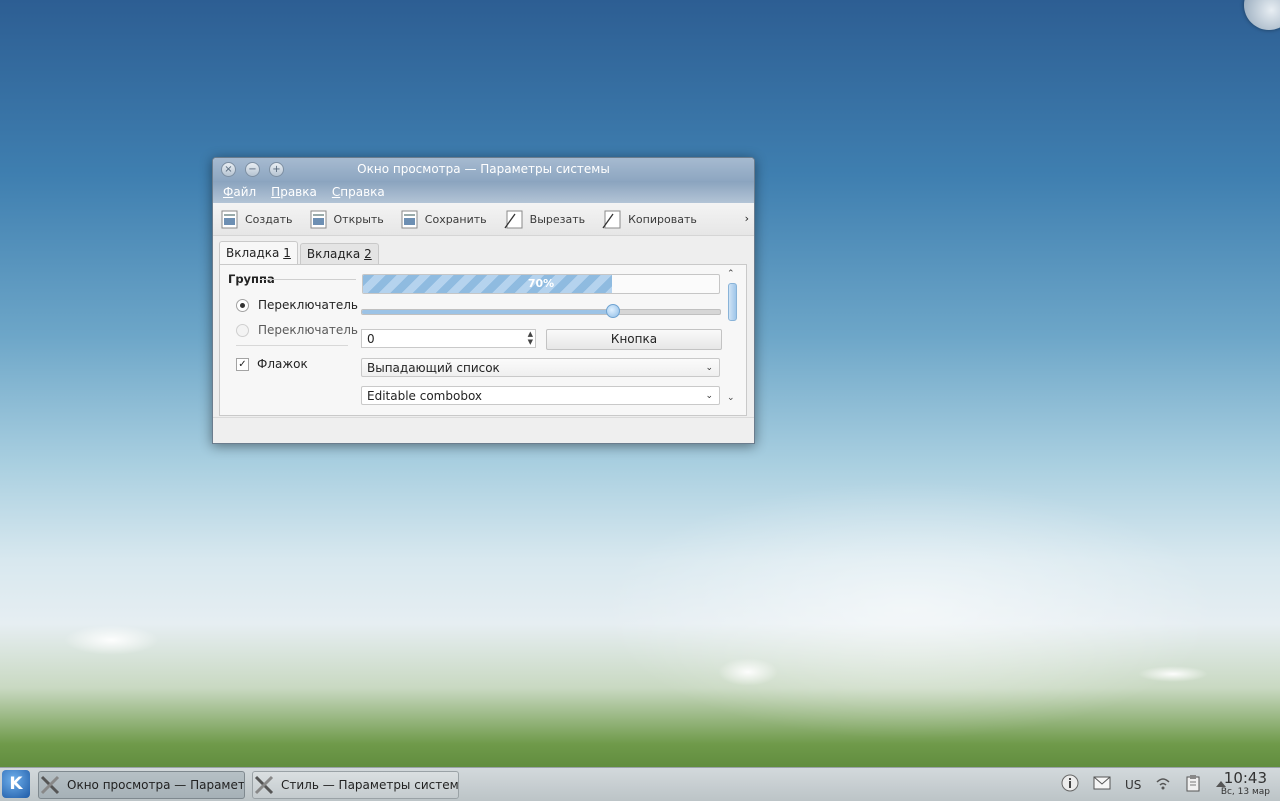 The width and height of the screenshot is (1280, 801). I want to click on application-launcher-button: K, so click(16, 784).